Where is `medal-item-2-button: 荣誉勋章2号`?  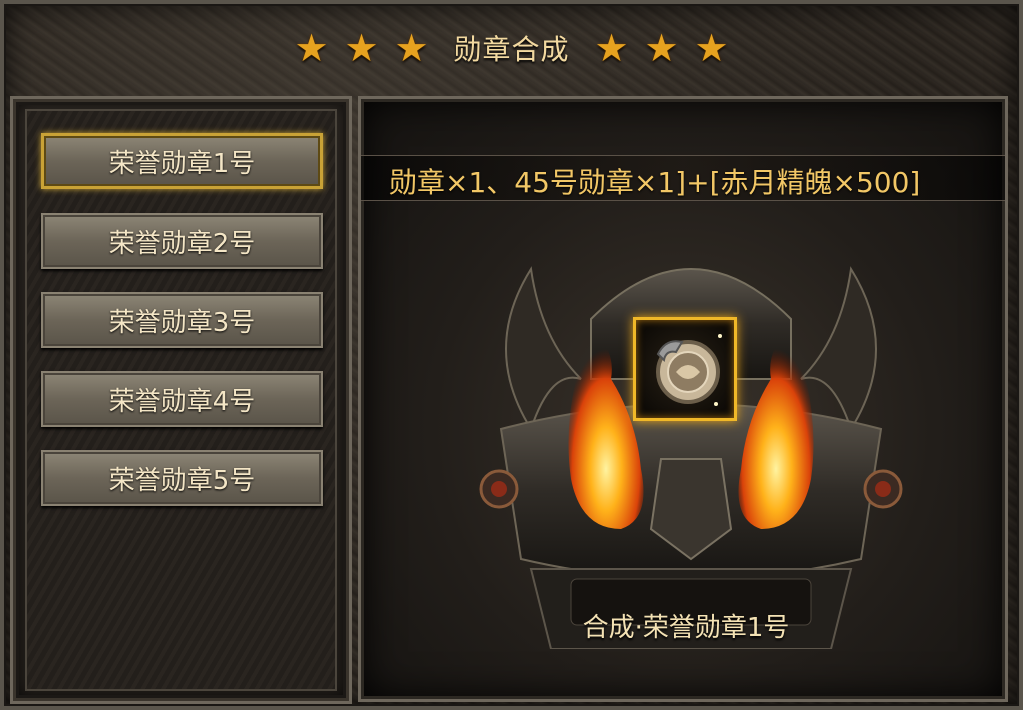 medal-item-2-button: 荣誉勋章2号 is located at coordinates (182, 241).